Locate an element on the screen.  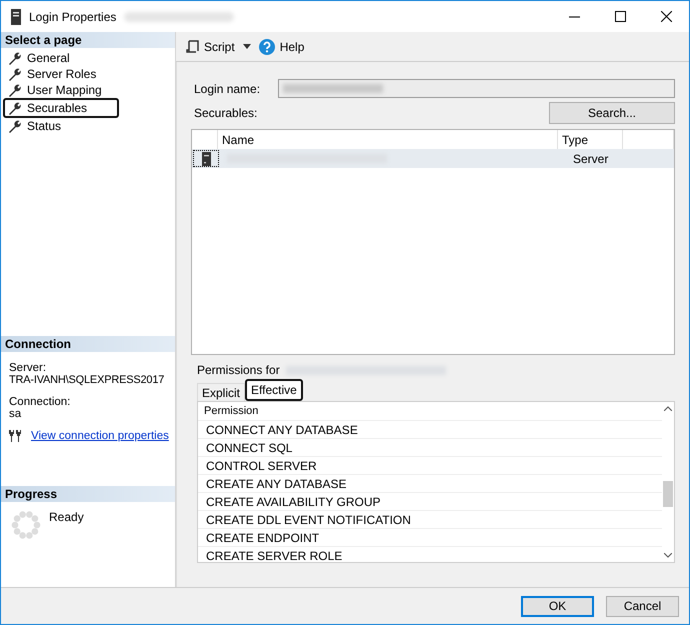
permissions-for-label: Permissions for is located at coordinates (238, 370).